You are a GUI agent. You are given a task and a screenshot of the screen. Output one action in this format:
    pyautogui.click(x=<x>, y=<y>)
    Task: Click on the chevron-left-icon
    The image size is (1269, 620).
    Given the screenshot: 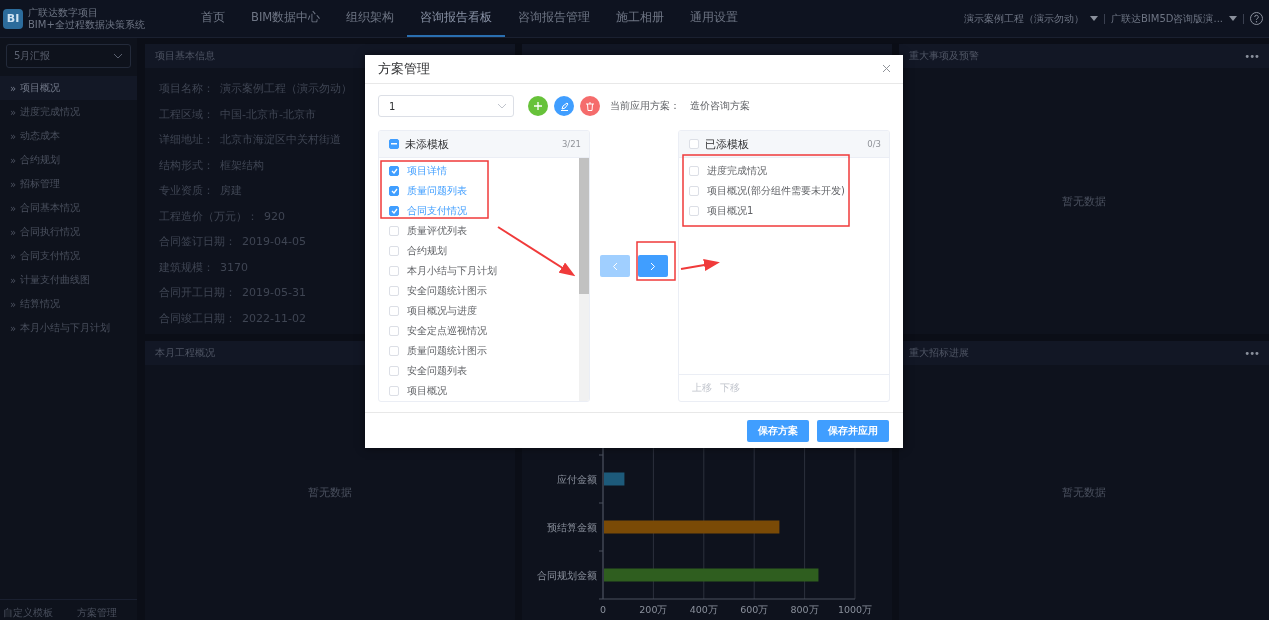 What is the action you would take?
    pyautogui.click(x=615, y=266)
    